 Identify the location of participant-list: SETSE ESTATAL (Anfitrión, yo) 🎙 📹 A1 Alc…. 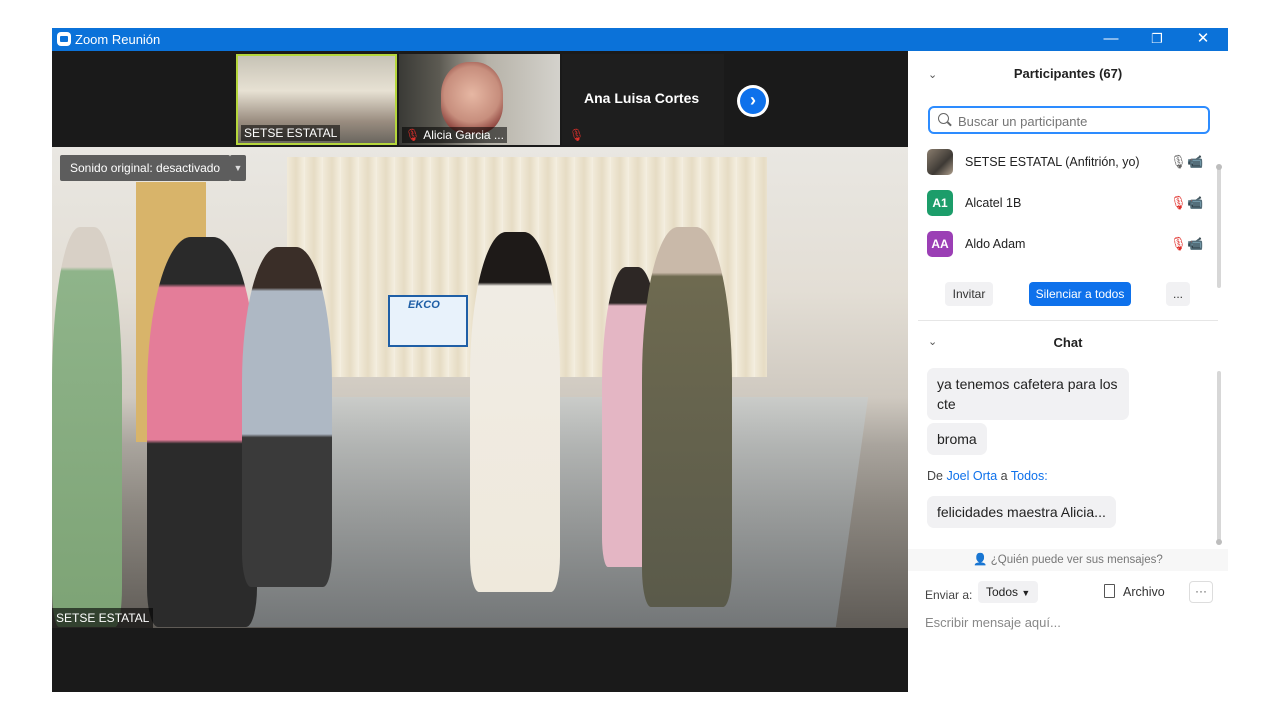
(1064, 205).